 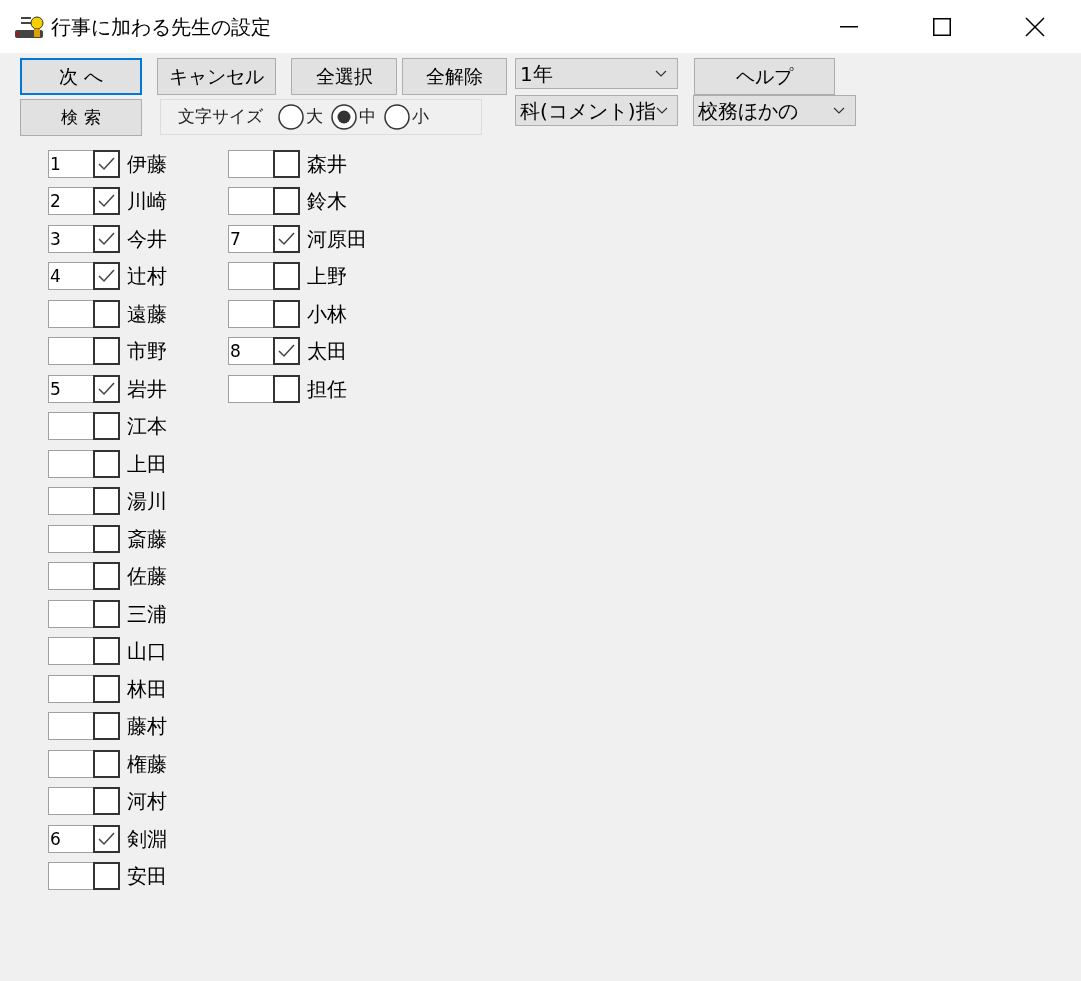 I want to click on dropdown: 科(コメント)指, so click(x=596, y=110).